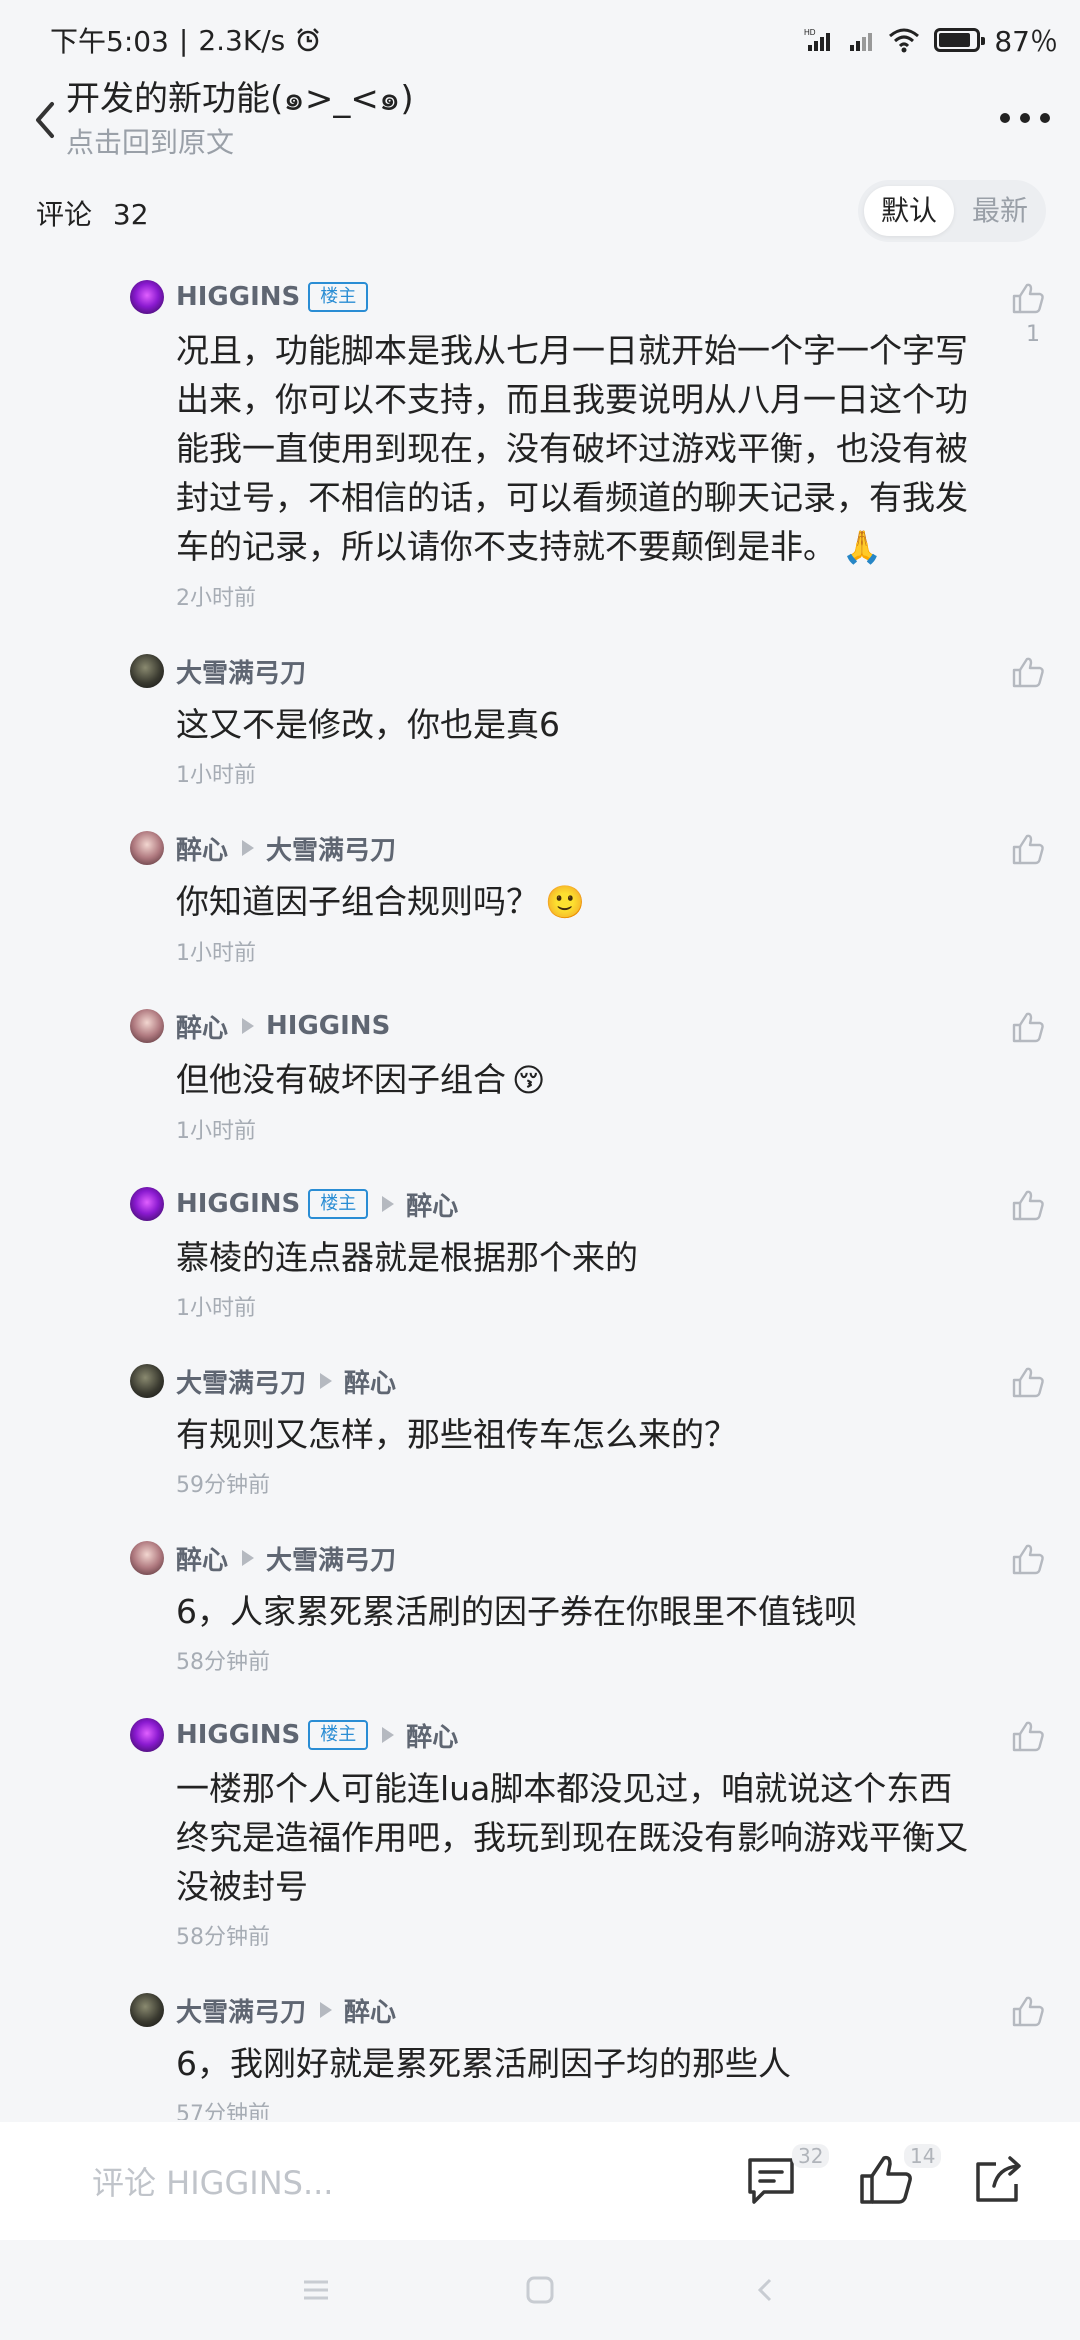  I want to click on comment-body: 但他没有破坏因子组合 😚, so click(573, 1080).